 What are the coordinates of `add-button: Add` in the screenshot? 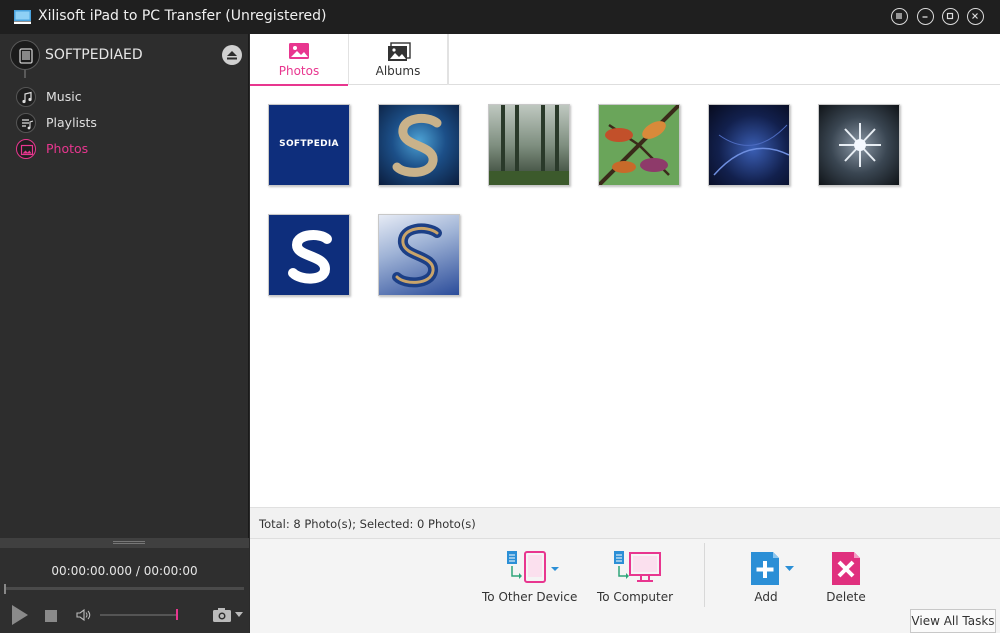 It's located at (767, 576).